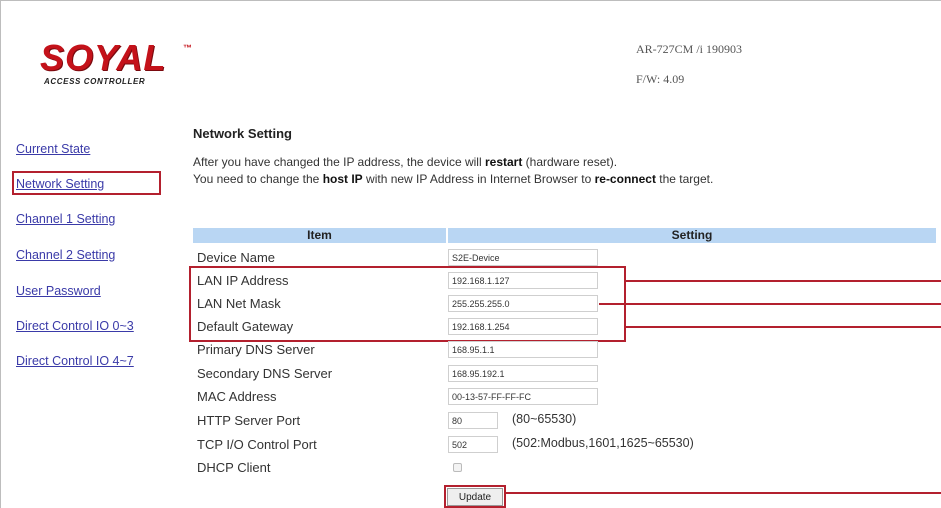  Describe the element at coordinates (187, 48) in the screenshot. I see `logo-trademark: ™` at that location.